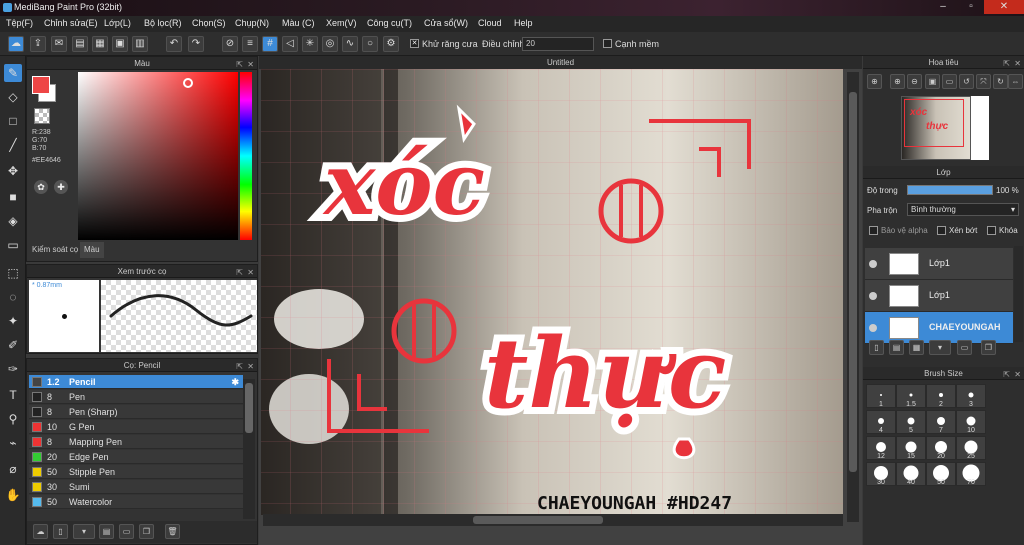 Image resolution: width=1024 pixels, height=545 pixels. I want to click on menu-window: Cửa sổ(W), so click(446, 23).